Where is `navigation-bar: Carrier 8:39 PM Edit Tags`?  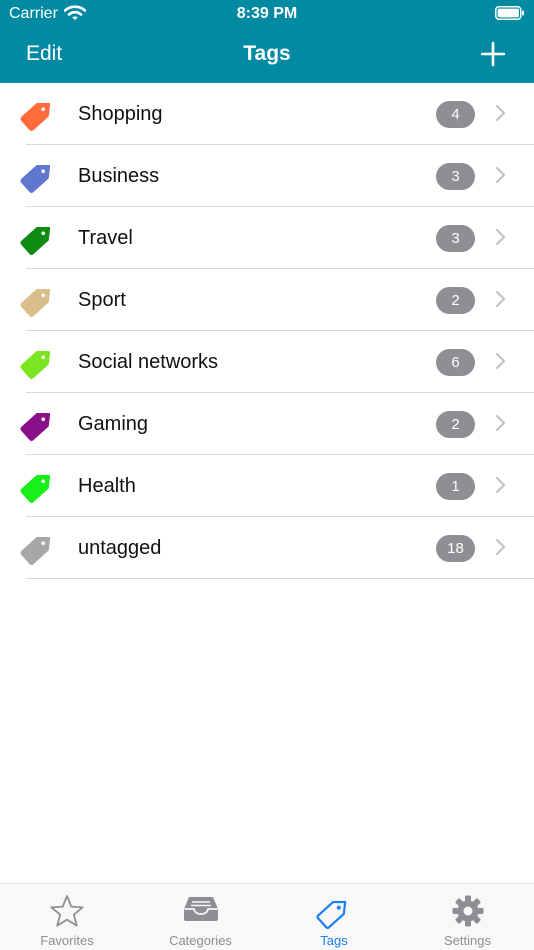
navigation-bar: Carrier 8:39 PM Edit Tags is located at coordinates (267, 41).